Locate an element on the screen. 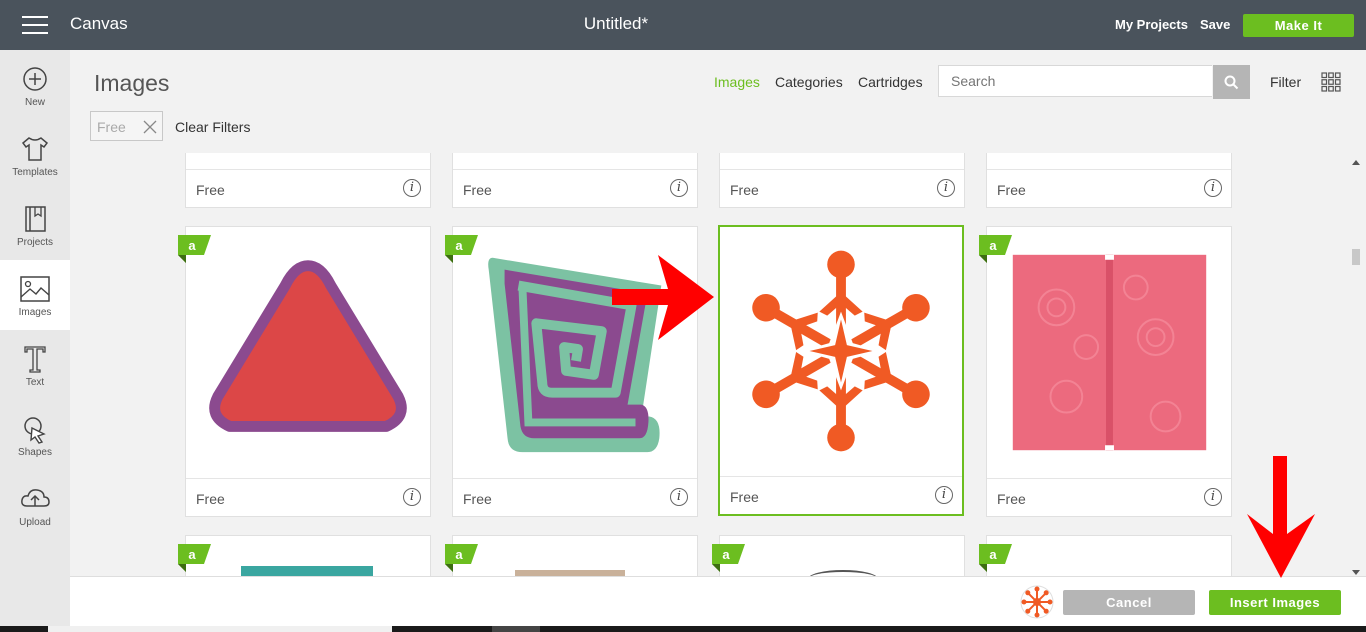 The height and width of the screenshot is (632, 1366). tab-cartridges: Cartridges is located at coordinates (890, 82).